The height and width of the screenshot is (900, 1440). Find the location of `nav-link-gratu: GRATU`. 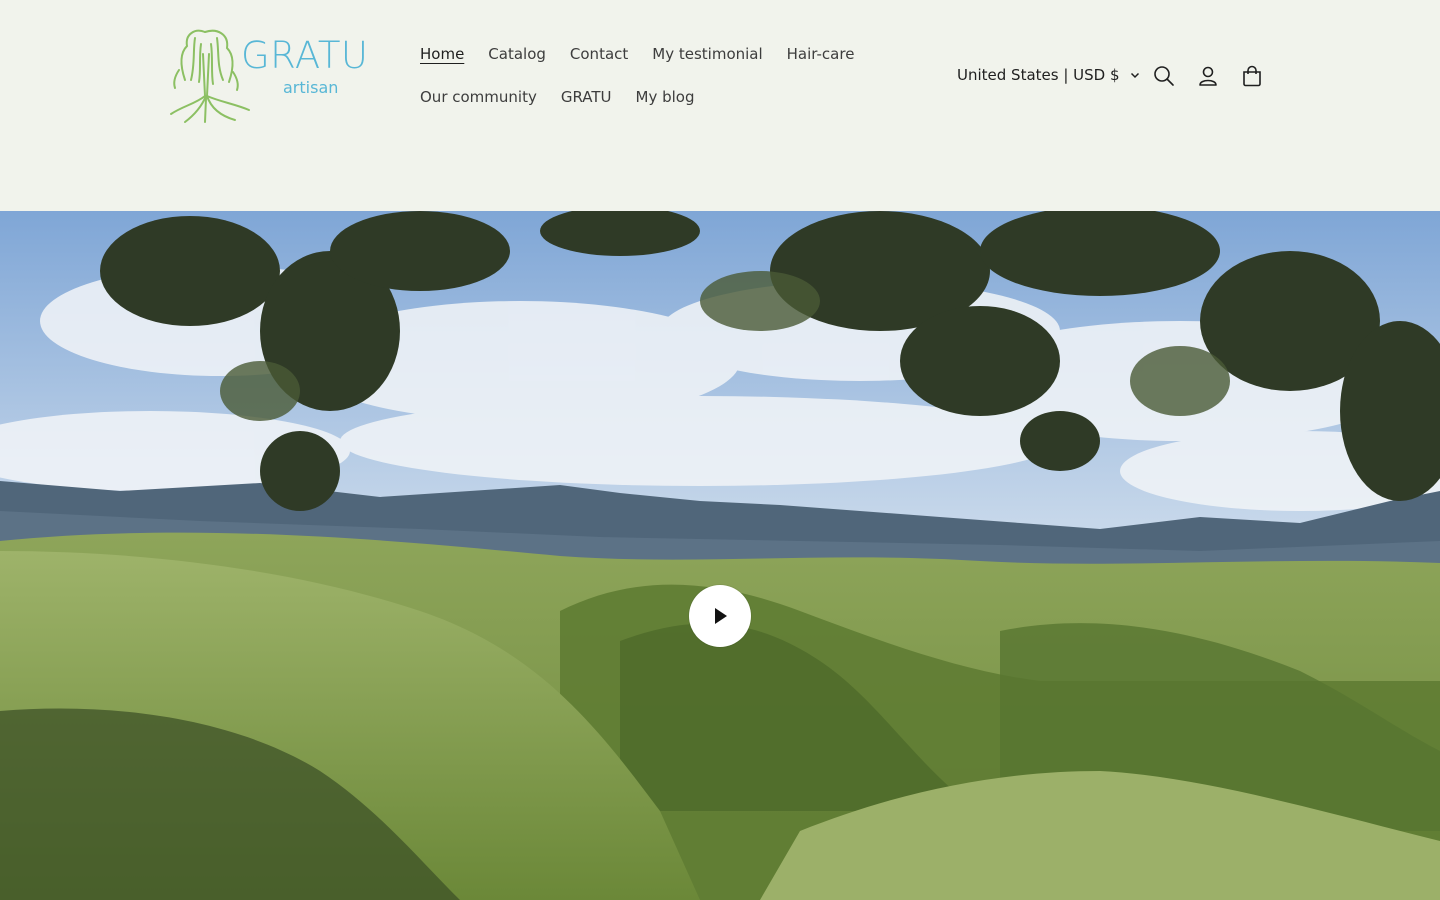

nav-link-gratu: GRATU is located at coordinates (586, 97).